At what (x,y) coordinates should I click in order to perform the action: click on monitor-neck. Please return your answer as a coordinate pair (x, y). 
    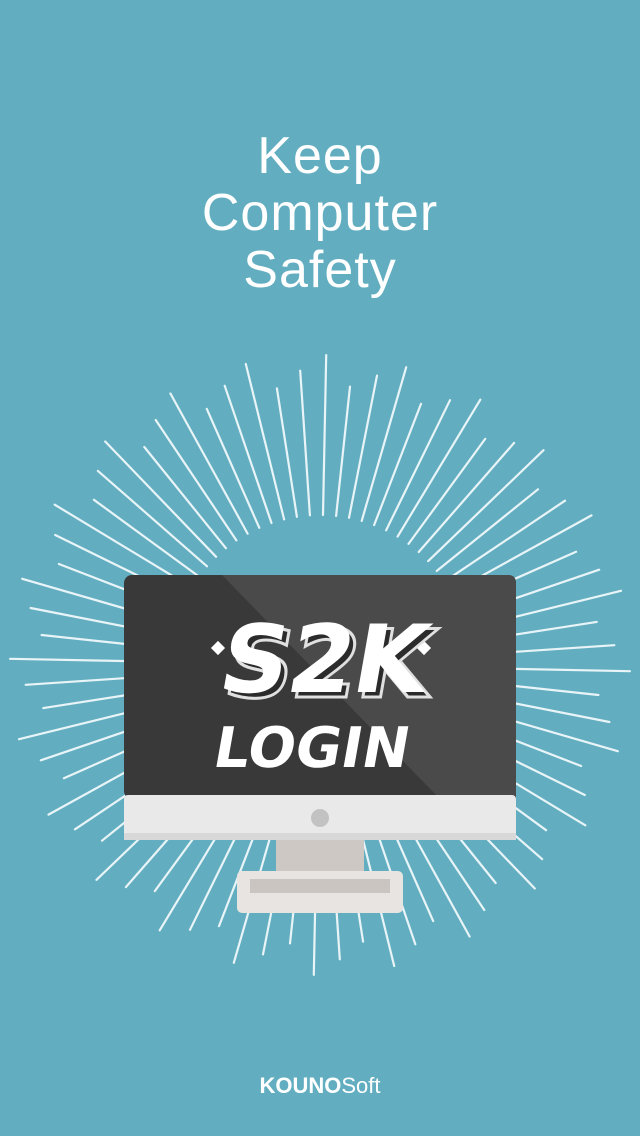
    Looking at the image, I should click on (320, 856).